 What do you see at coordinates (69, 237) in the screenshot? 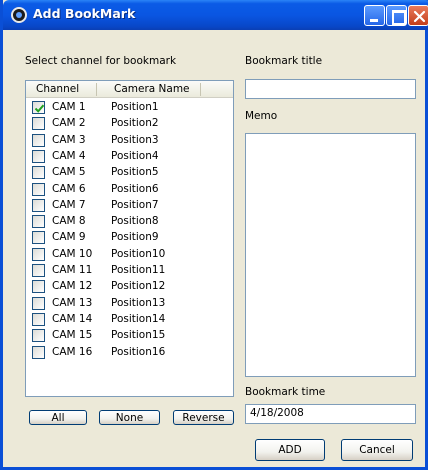
I see `channel-cell: CAM 9` at bounding box center [69, 237].